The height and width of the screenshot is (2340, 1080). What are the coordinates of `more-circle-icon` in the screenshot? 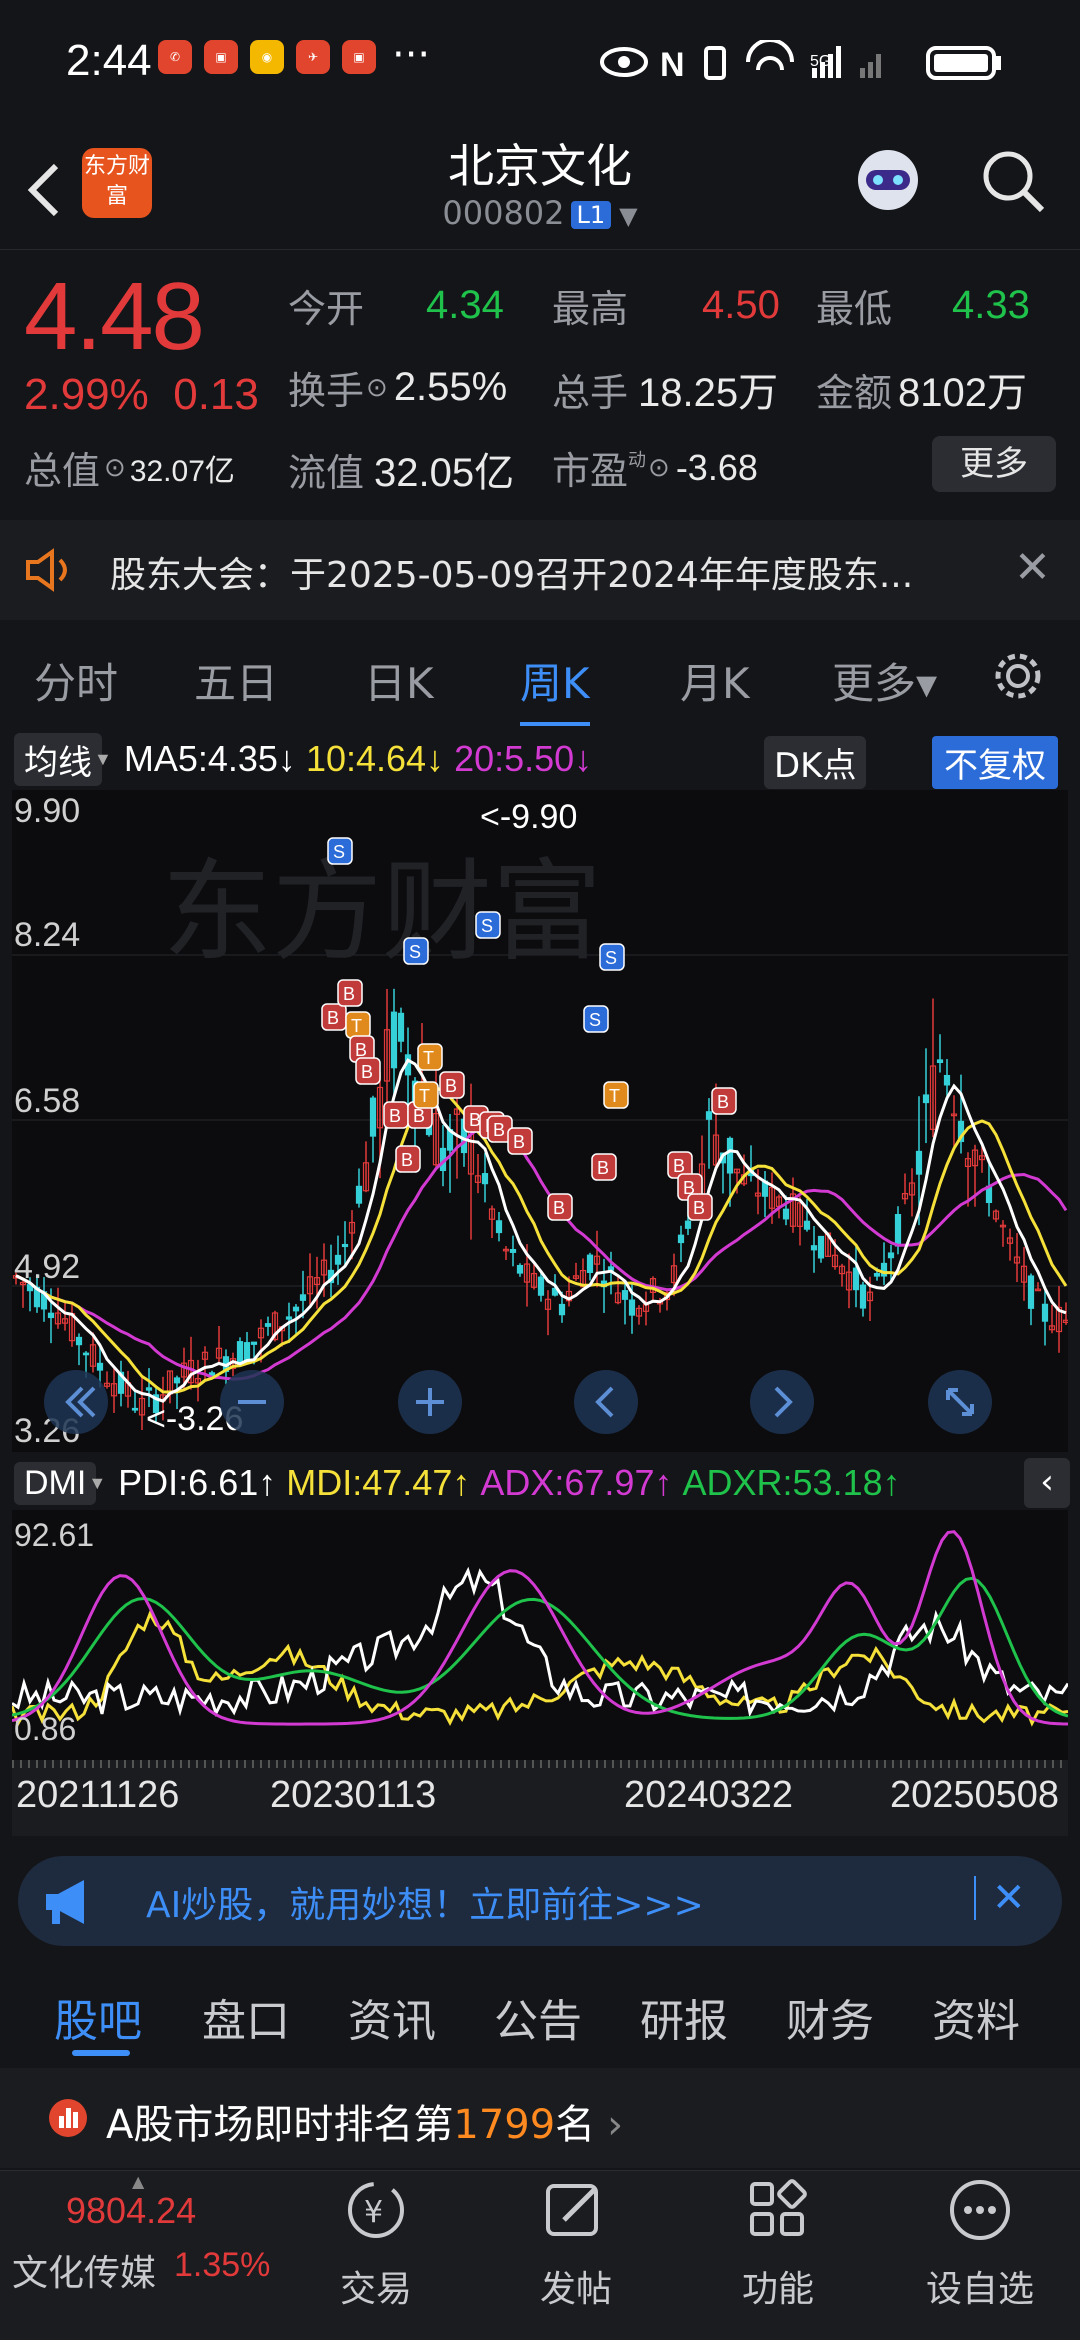 It's located at (981, 2211).